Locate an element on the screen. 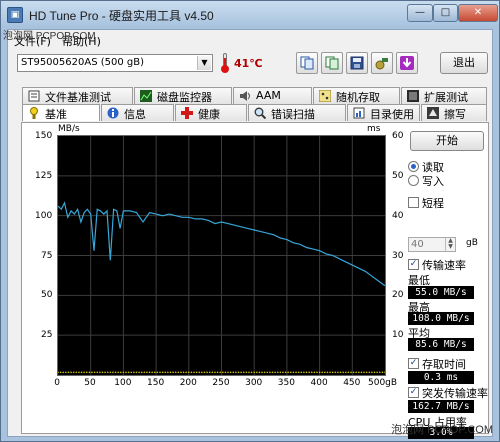  benchmark-icon is located at coordinates (34, 113).